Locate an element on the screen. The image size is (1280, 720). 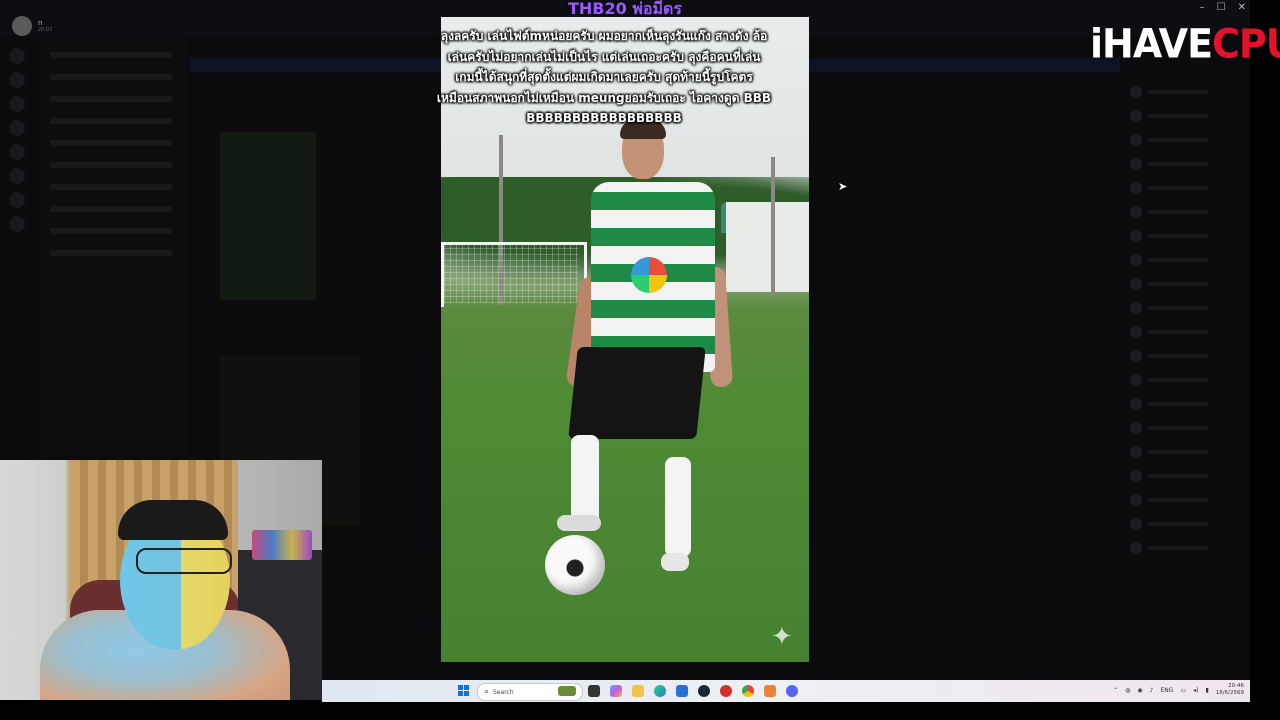
windows-start-icon is located at coordinates (464, 691).